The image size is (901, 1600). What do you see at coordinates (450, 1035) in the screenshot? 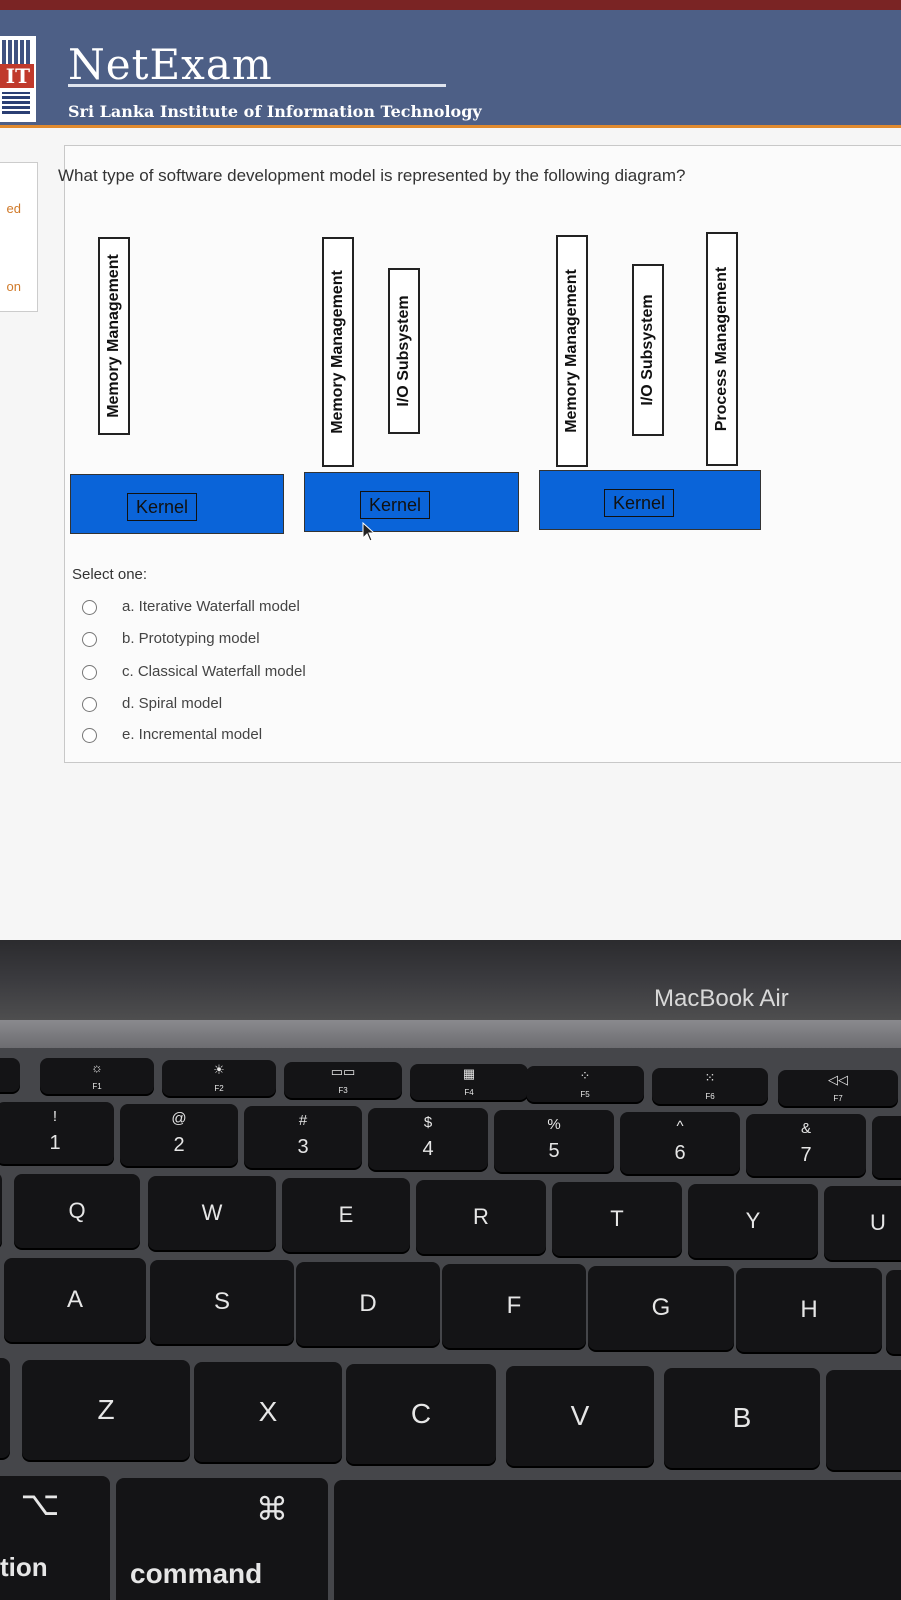
I see `laptop-hinge` at bounding box center [450, 1035].